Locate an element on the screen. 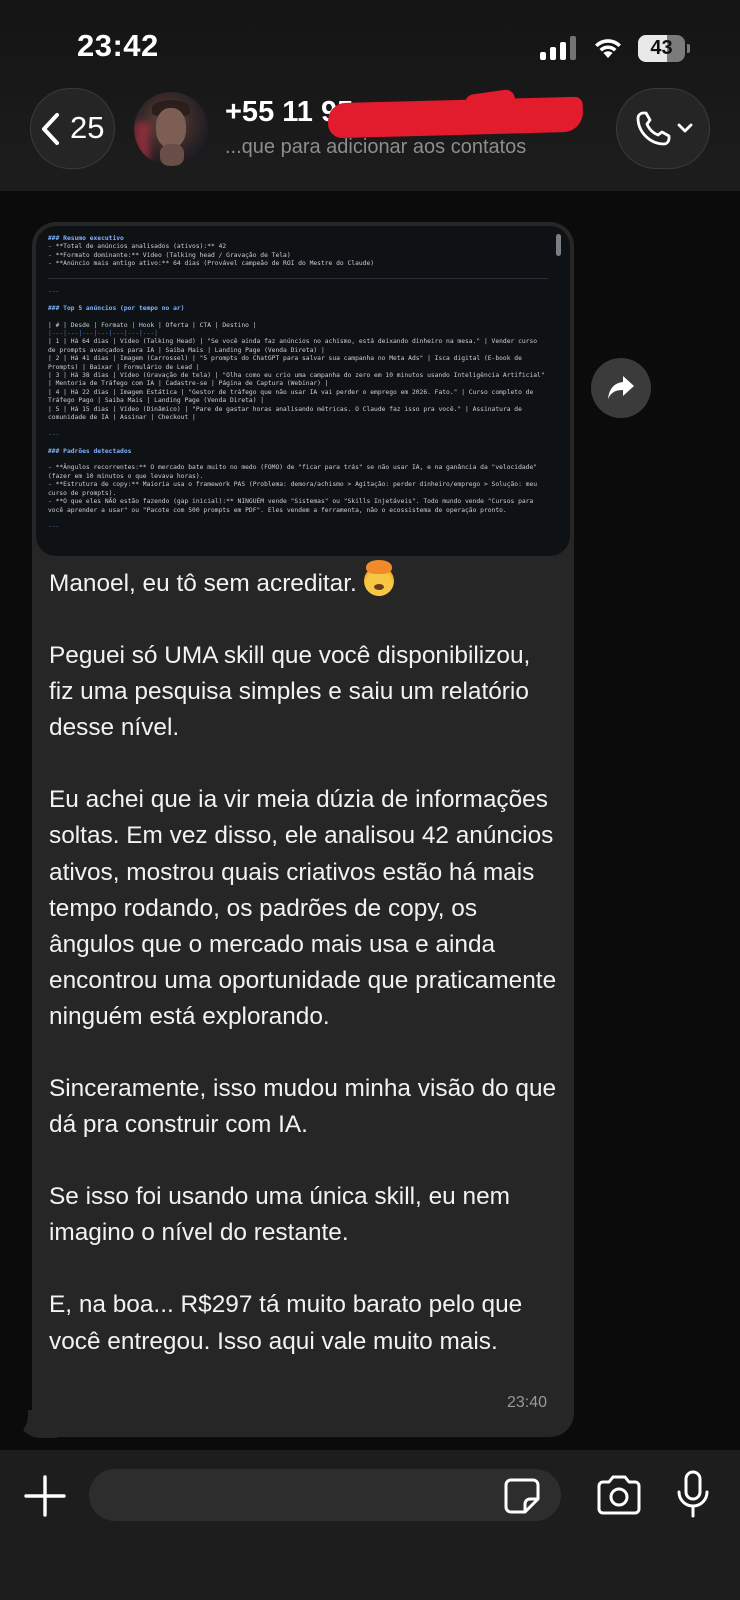 The width and height of the screenshot is (740, 1600). message-timestamp: 23:40 is located at coordinates (527, 1402).